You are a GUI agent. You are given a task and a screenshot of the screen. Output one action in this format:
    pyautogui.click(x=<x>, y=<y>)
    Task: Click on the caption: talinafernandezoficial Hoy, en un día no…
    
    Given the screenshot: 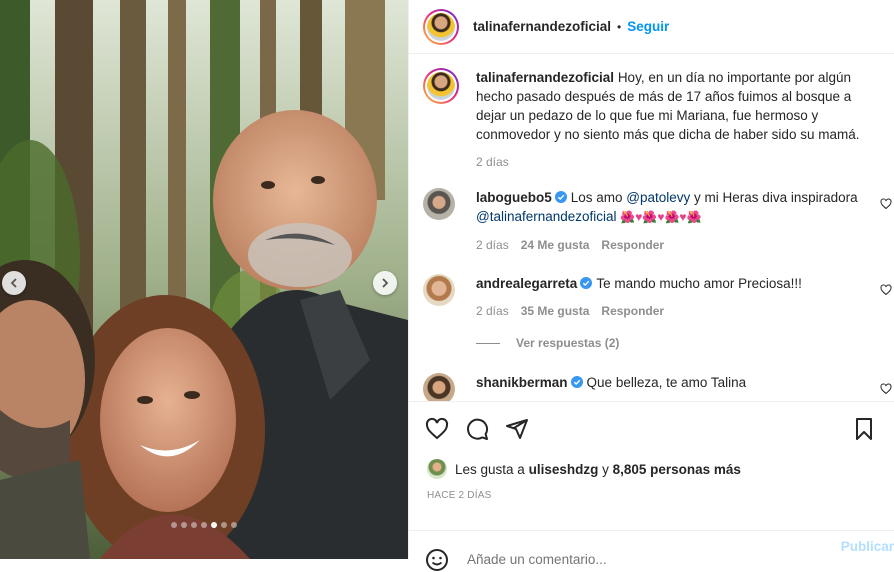 What is the action you would take?
    pyautogui.click(x=658, y=120)
    